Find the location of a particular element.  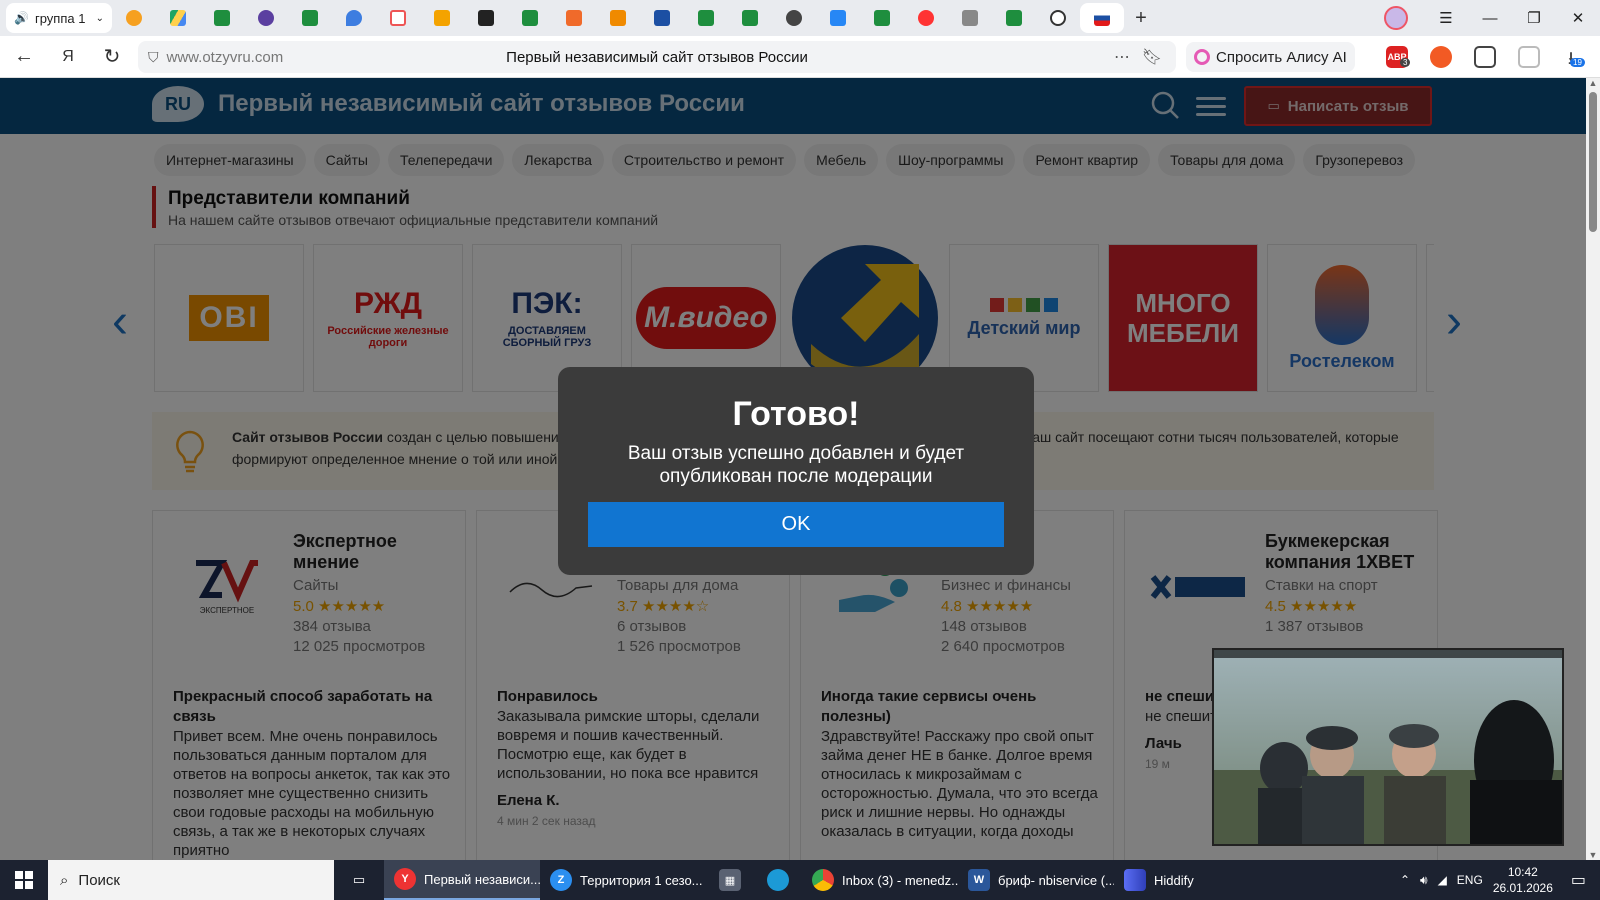

chrome-icon is located at coordinates (823, 880).